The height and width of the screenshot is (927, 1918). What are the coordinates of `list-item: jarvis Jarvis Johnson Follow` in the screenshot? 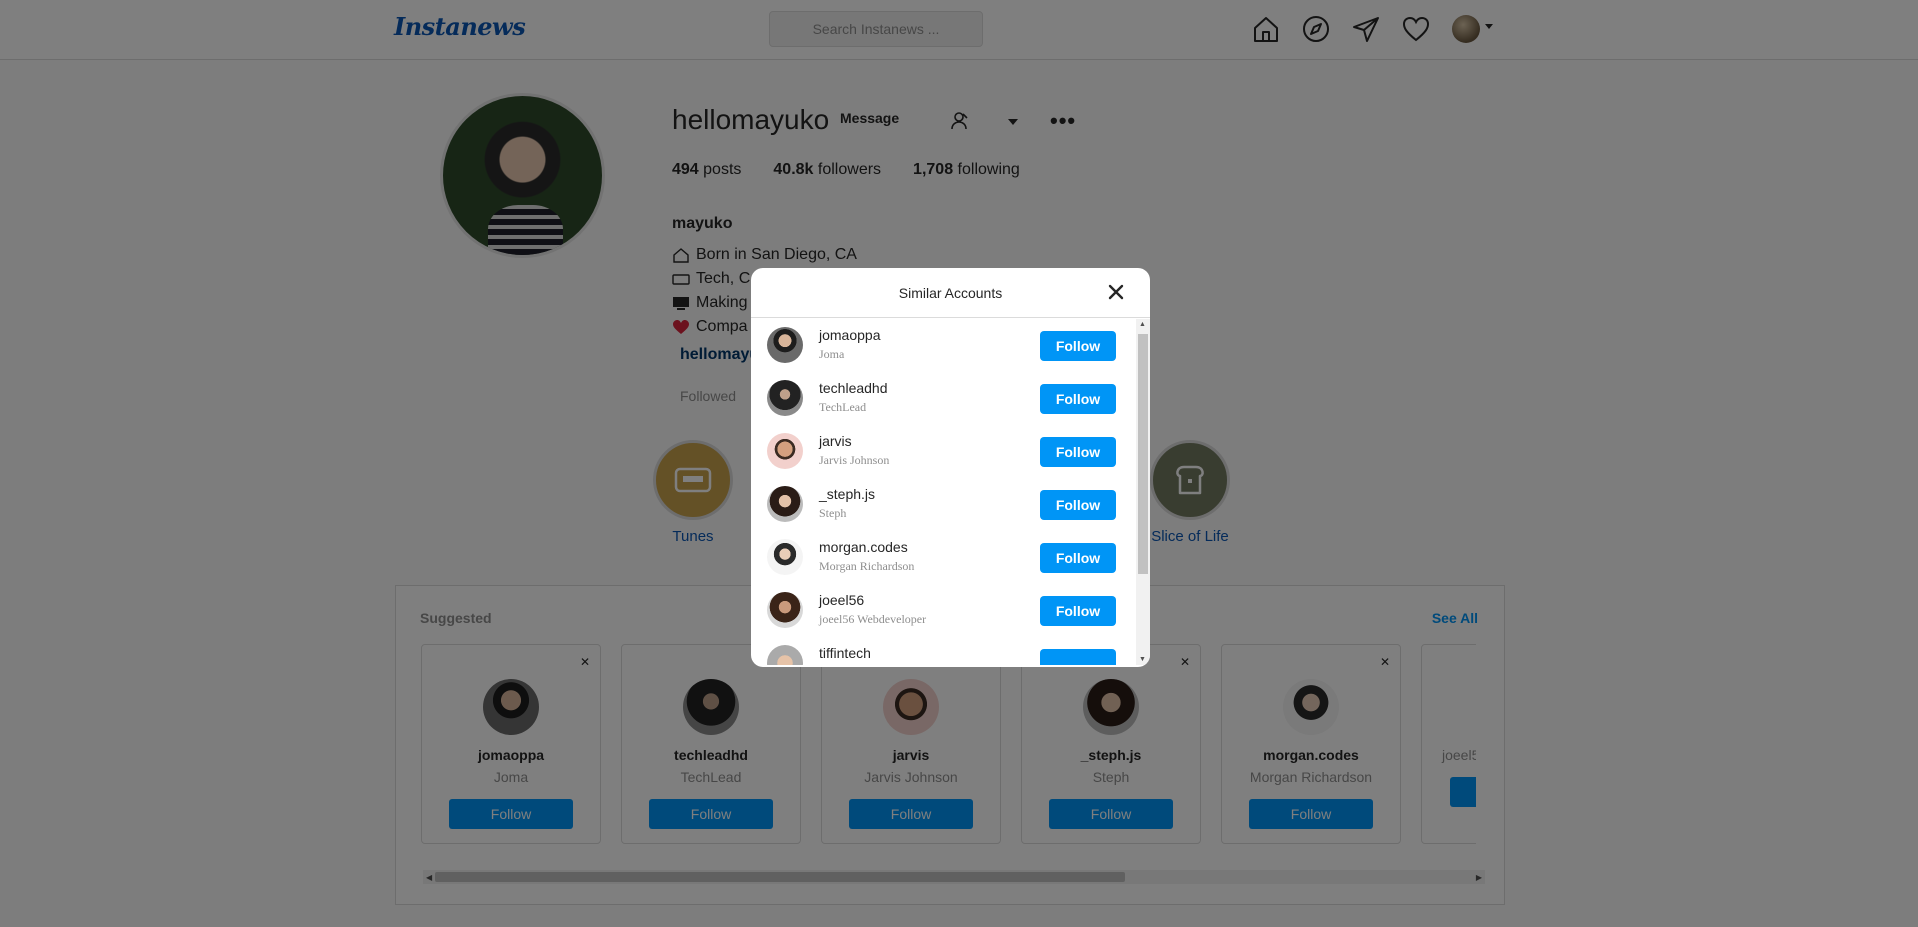 It's located at (943, 451).